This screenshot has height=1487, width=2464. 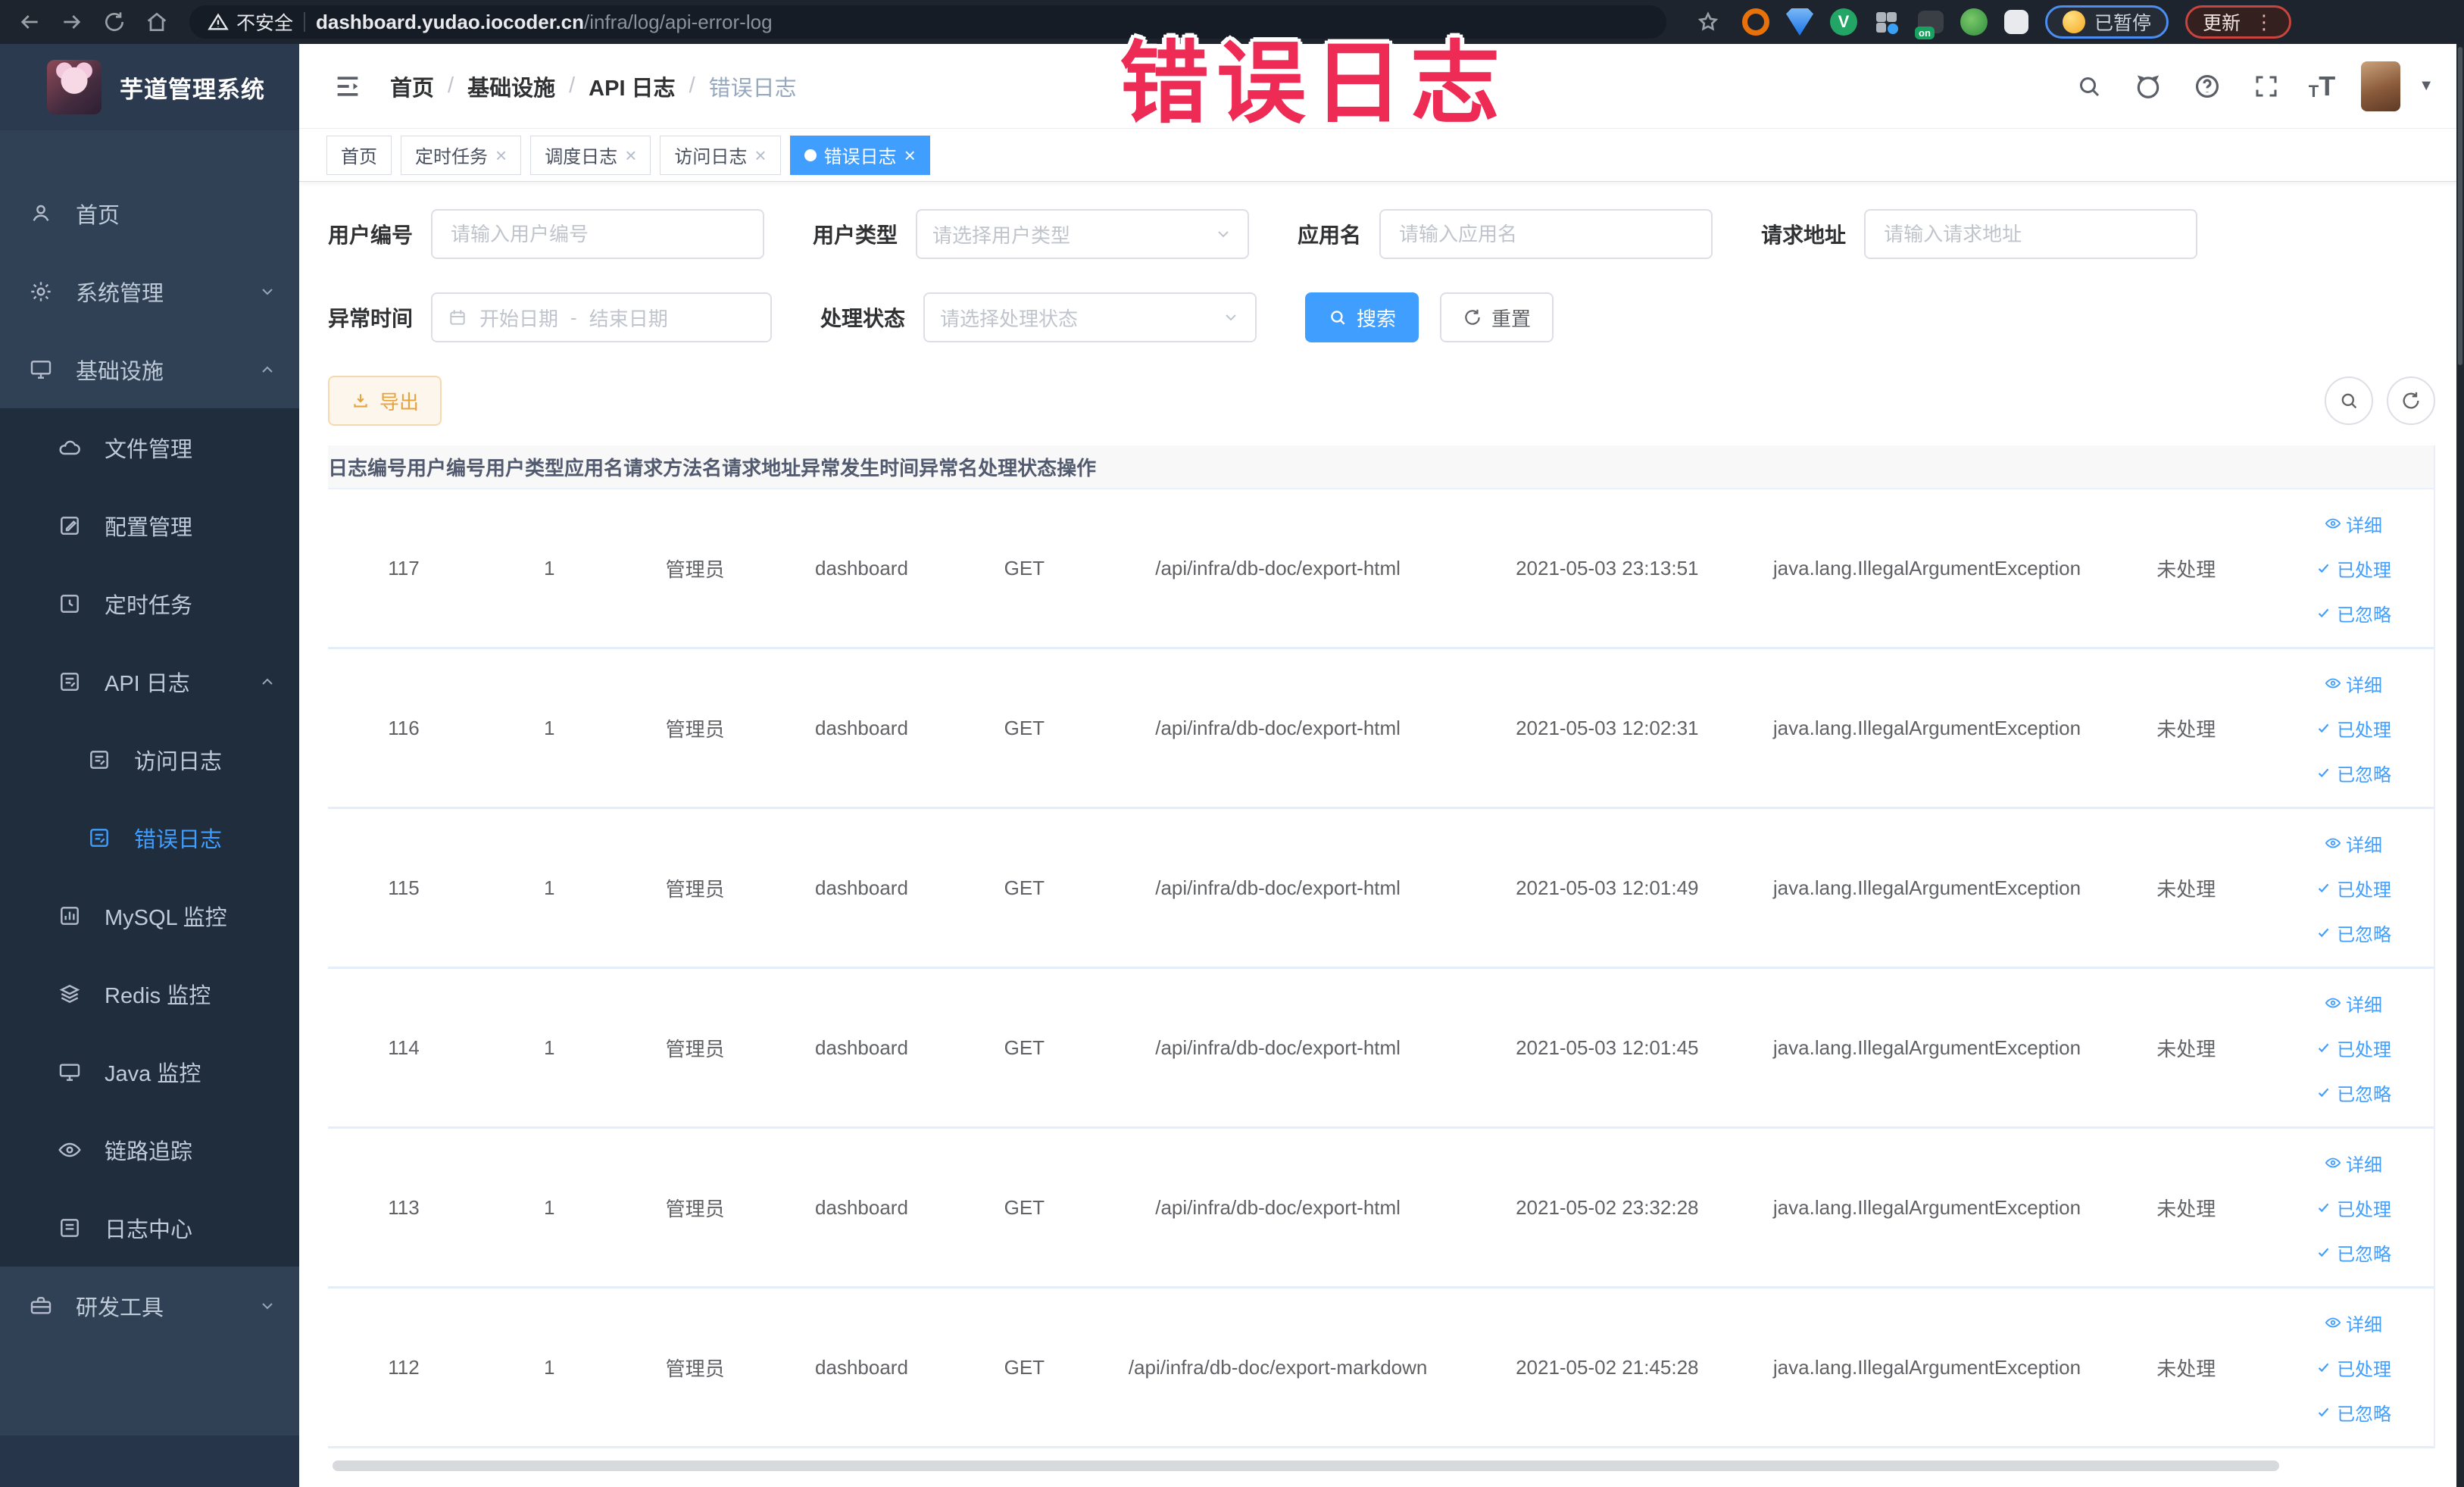 What do you see at coordinates (2426, 86) in the screenshot?
I see `avatar-caret-icon: ▼` at bounding box center [2426, 86].